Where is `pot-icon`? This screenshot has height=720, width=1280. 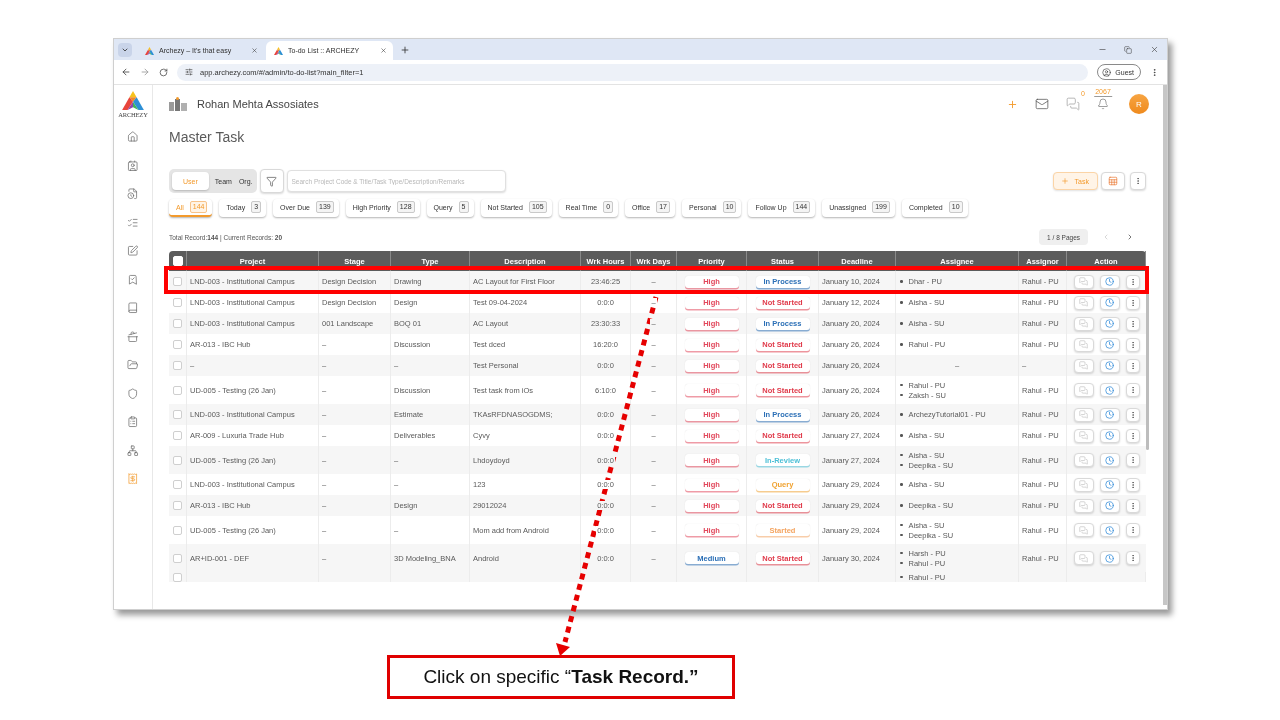
pot-icon is located at coordinates (133, 336).